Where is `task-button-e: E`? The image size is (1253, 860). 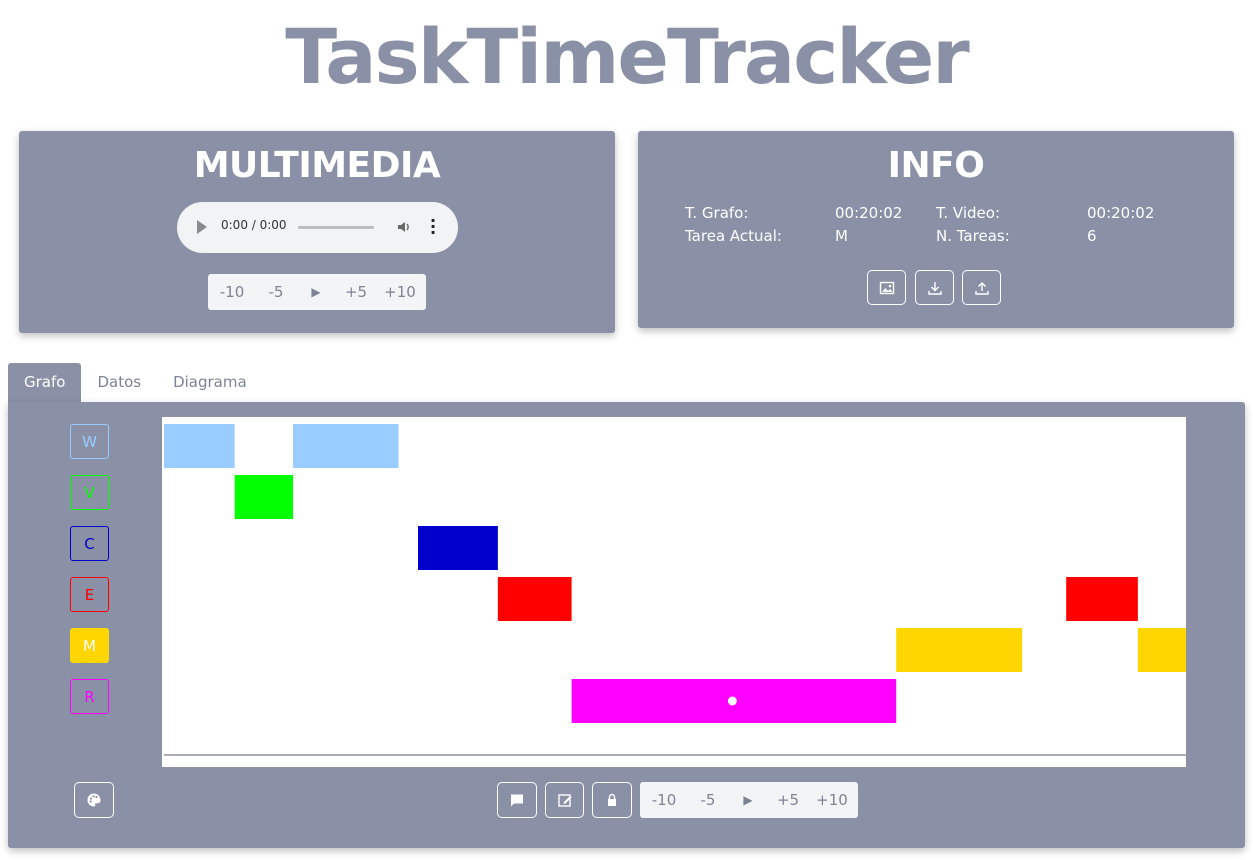 task-button-e: E is located at coordinates (89, 594).